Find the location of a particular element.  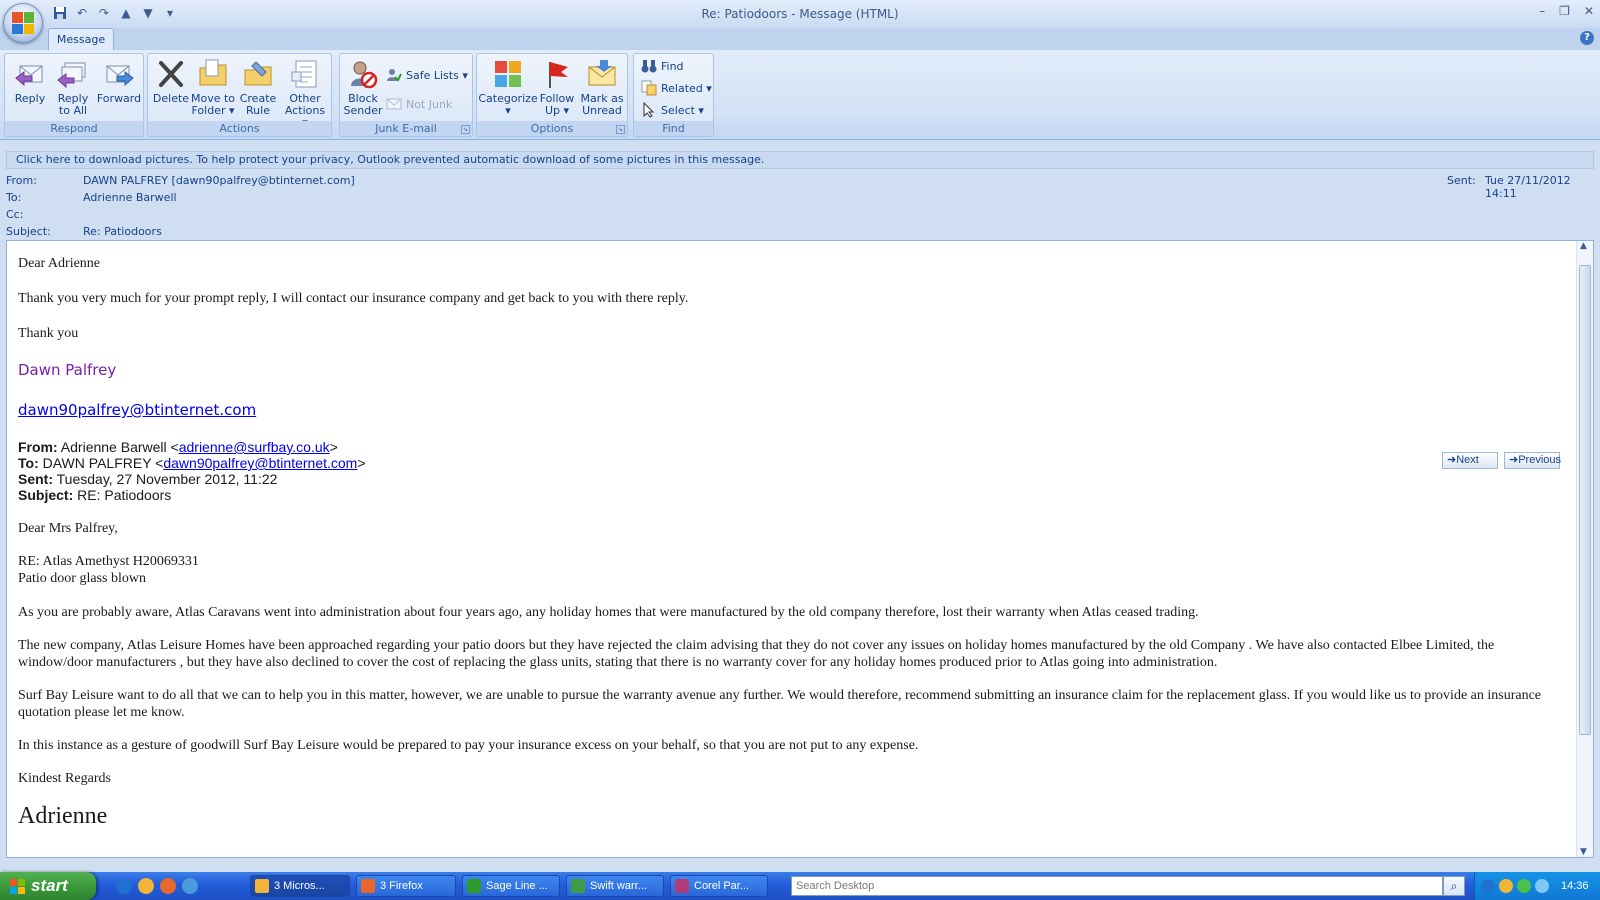

ie-icon is located at coordinates (124, 886).